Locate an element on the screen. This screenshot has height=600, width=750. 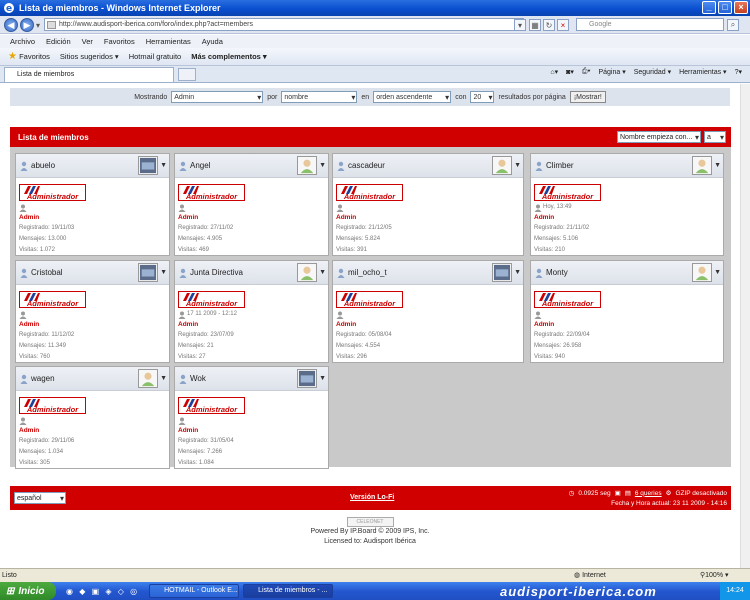
address-dropdown-icon: ▾ is located at coordinates (520, 25).